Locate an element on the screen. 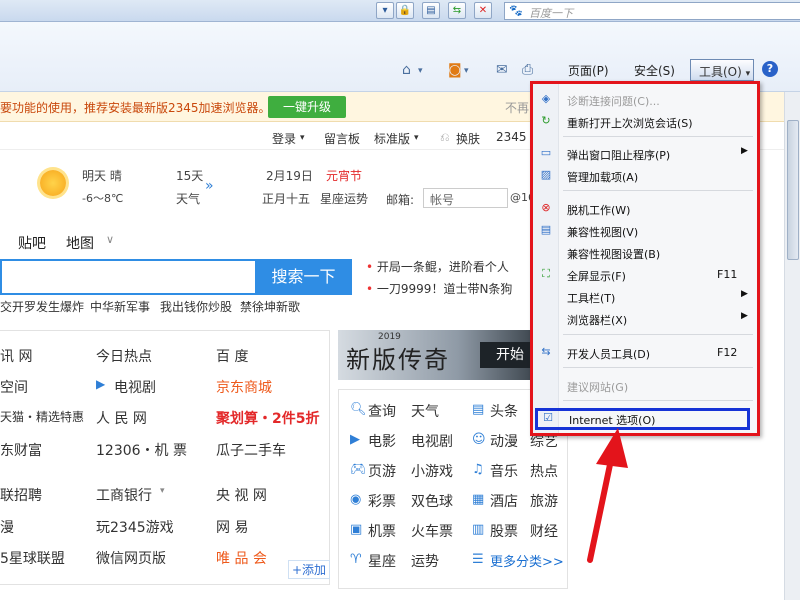 Image resolution: width=800 pixels, height=600 pixels. login-dropdown-icon: ▾ is located at coordinates (302, 138).